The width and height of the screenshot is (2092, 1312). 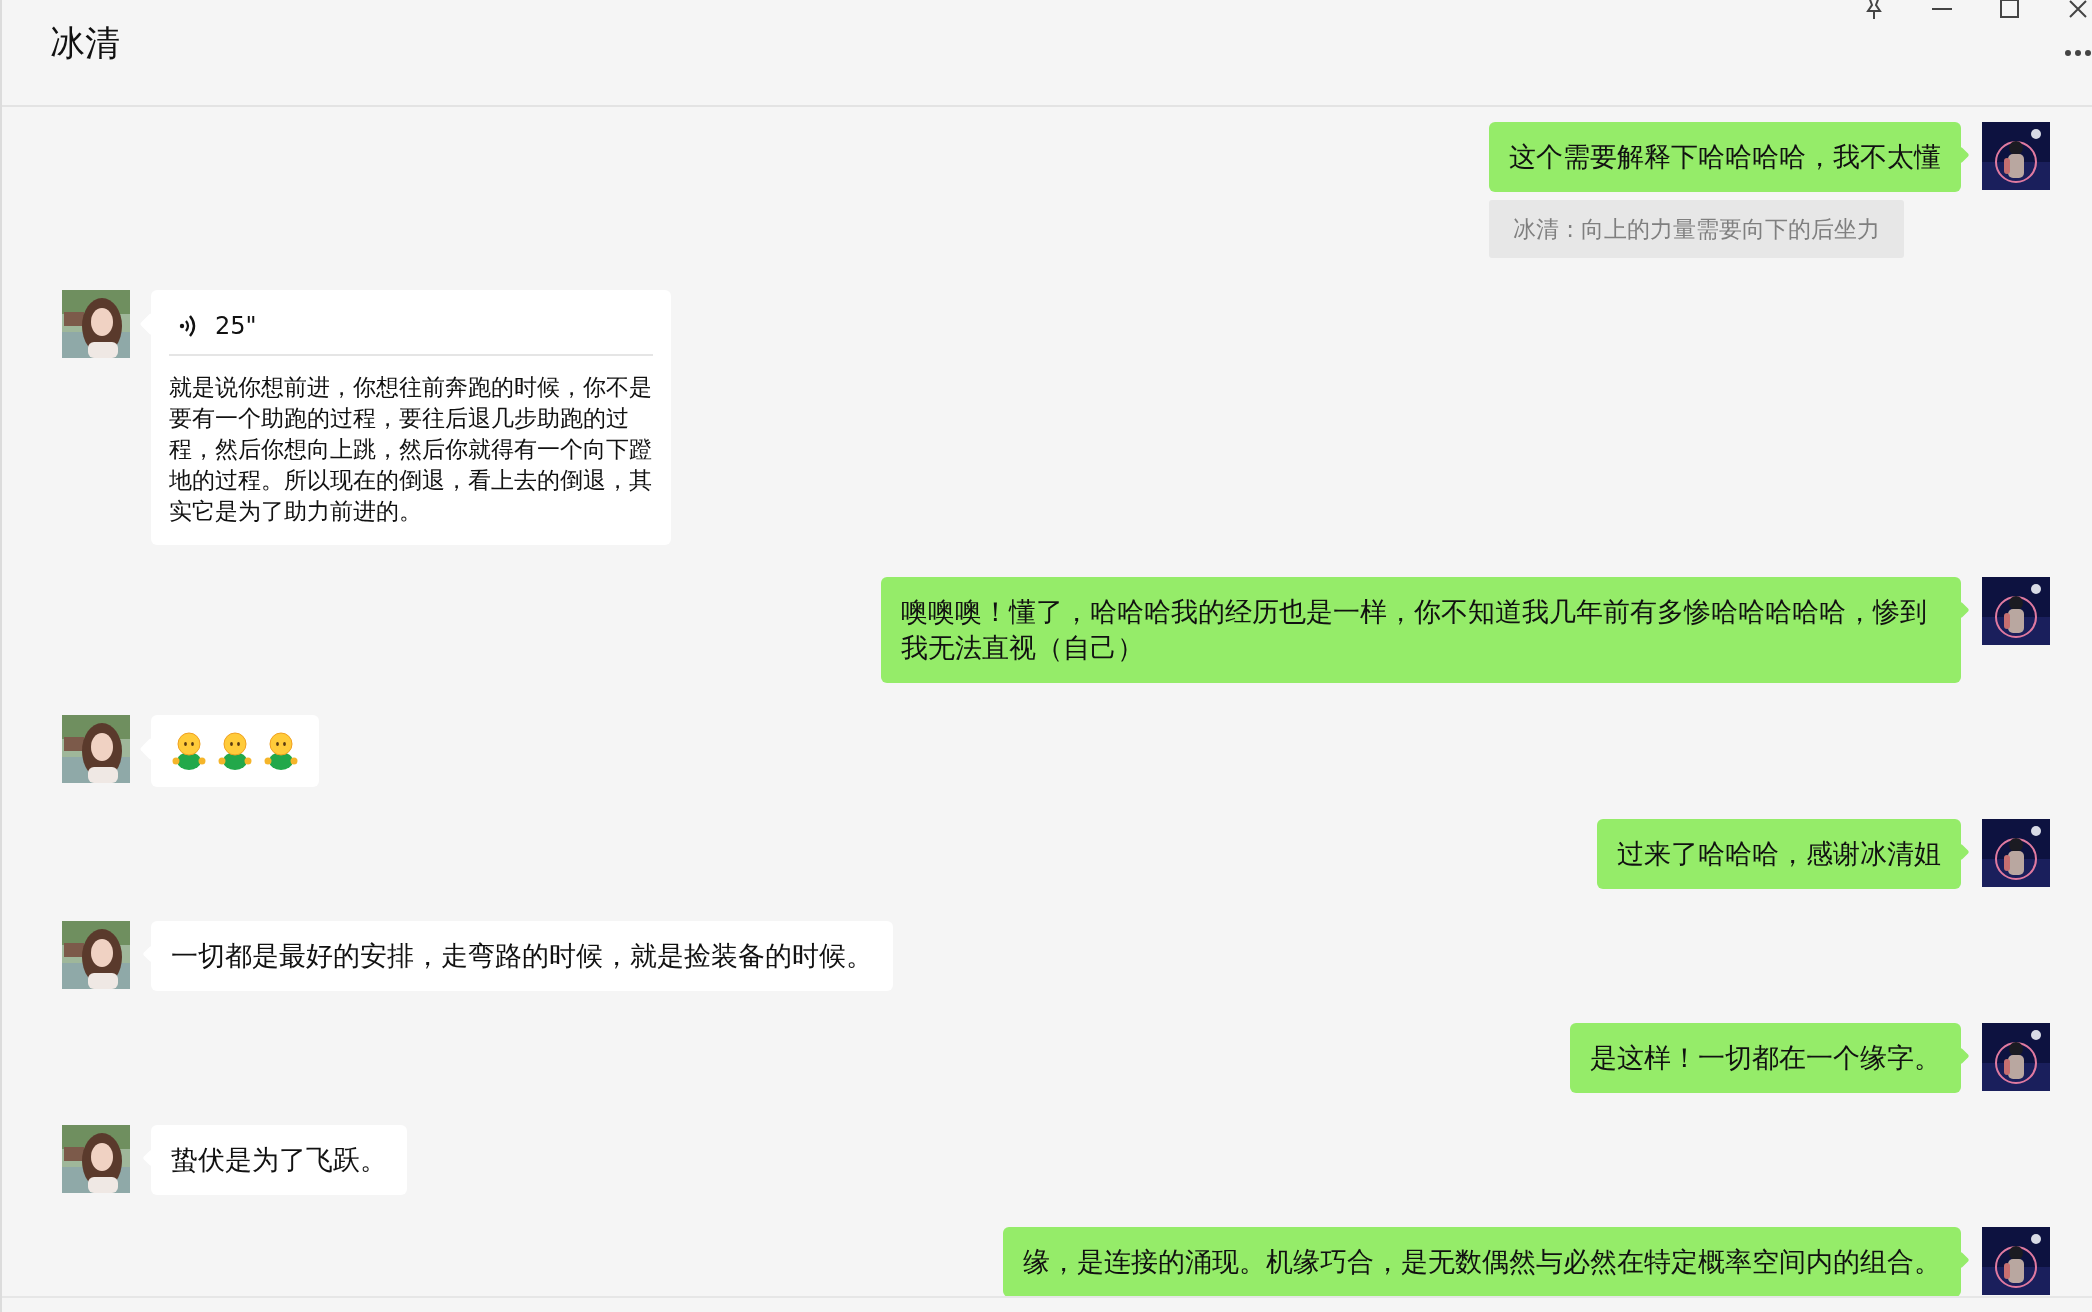 What do you see at coordinates (1697, 229) in the screenshot?
I see `quoted-message: 冰清 : 向上的力量需要向下的后坐力` at bounding box center [1697, 229].